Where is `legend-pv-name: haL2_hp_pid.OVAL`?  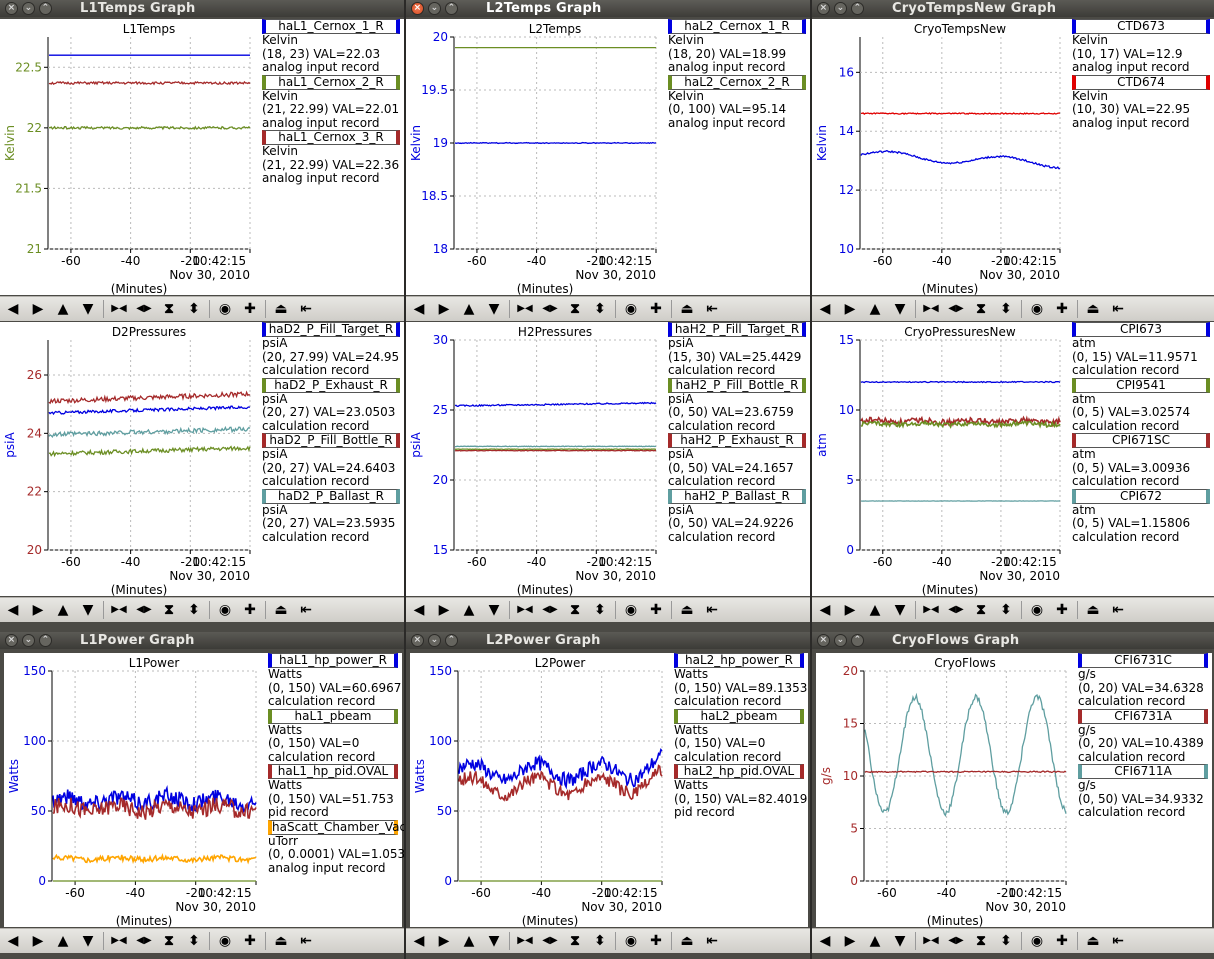 legend-pv-name: haL2_hp_pid.OVAL is located at coordinates (739, 771).